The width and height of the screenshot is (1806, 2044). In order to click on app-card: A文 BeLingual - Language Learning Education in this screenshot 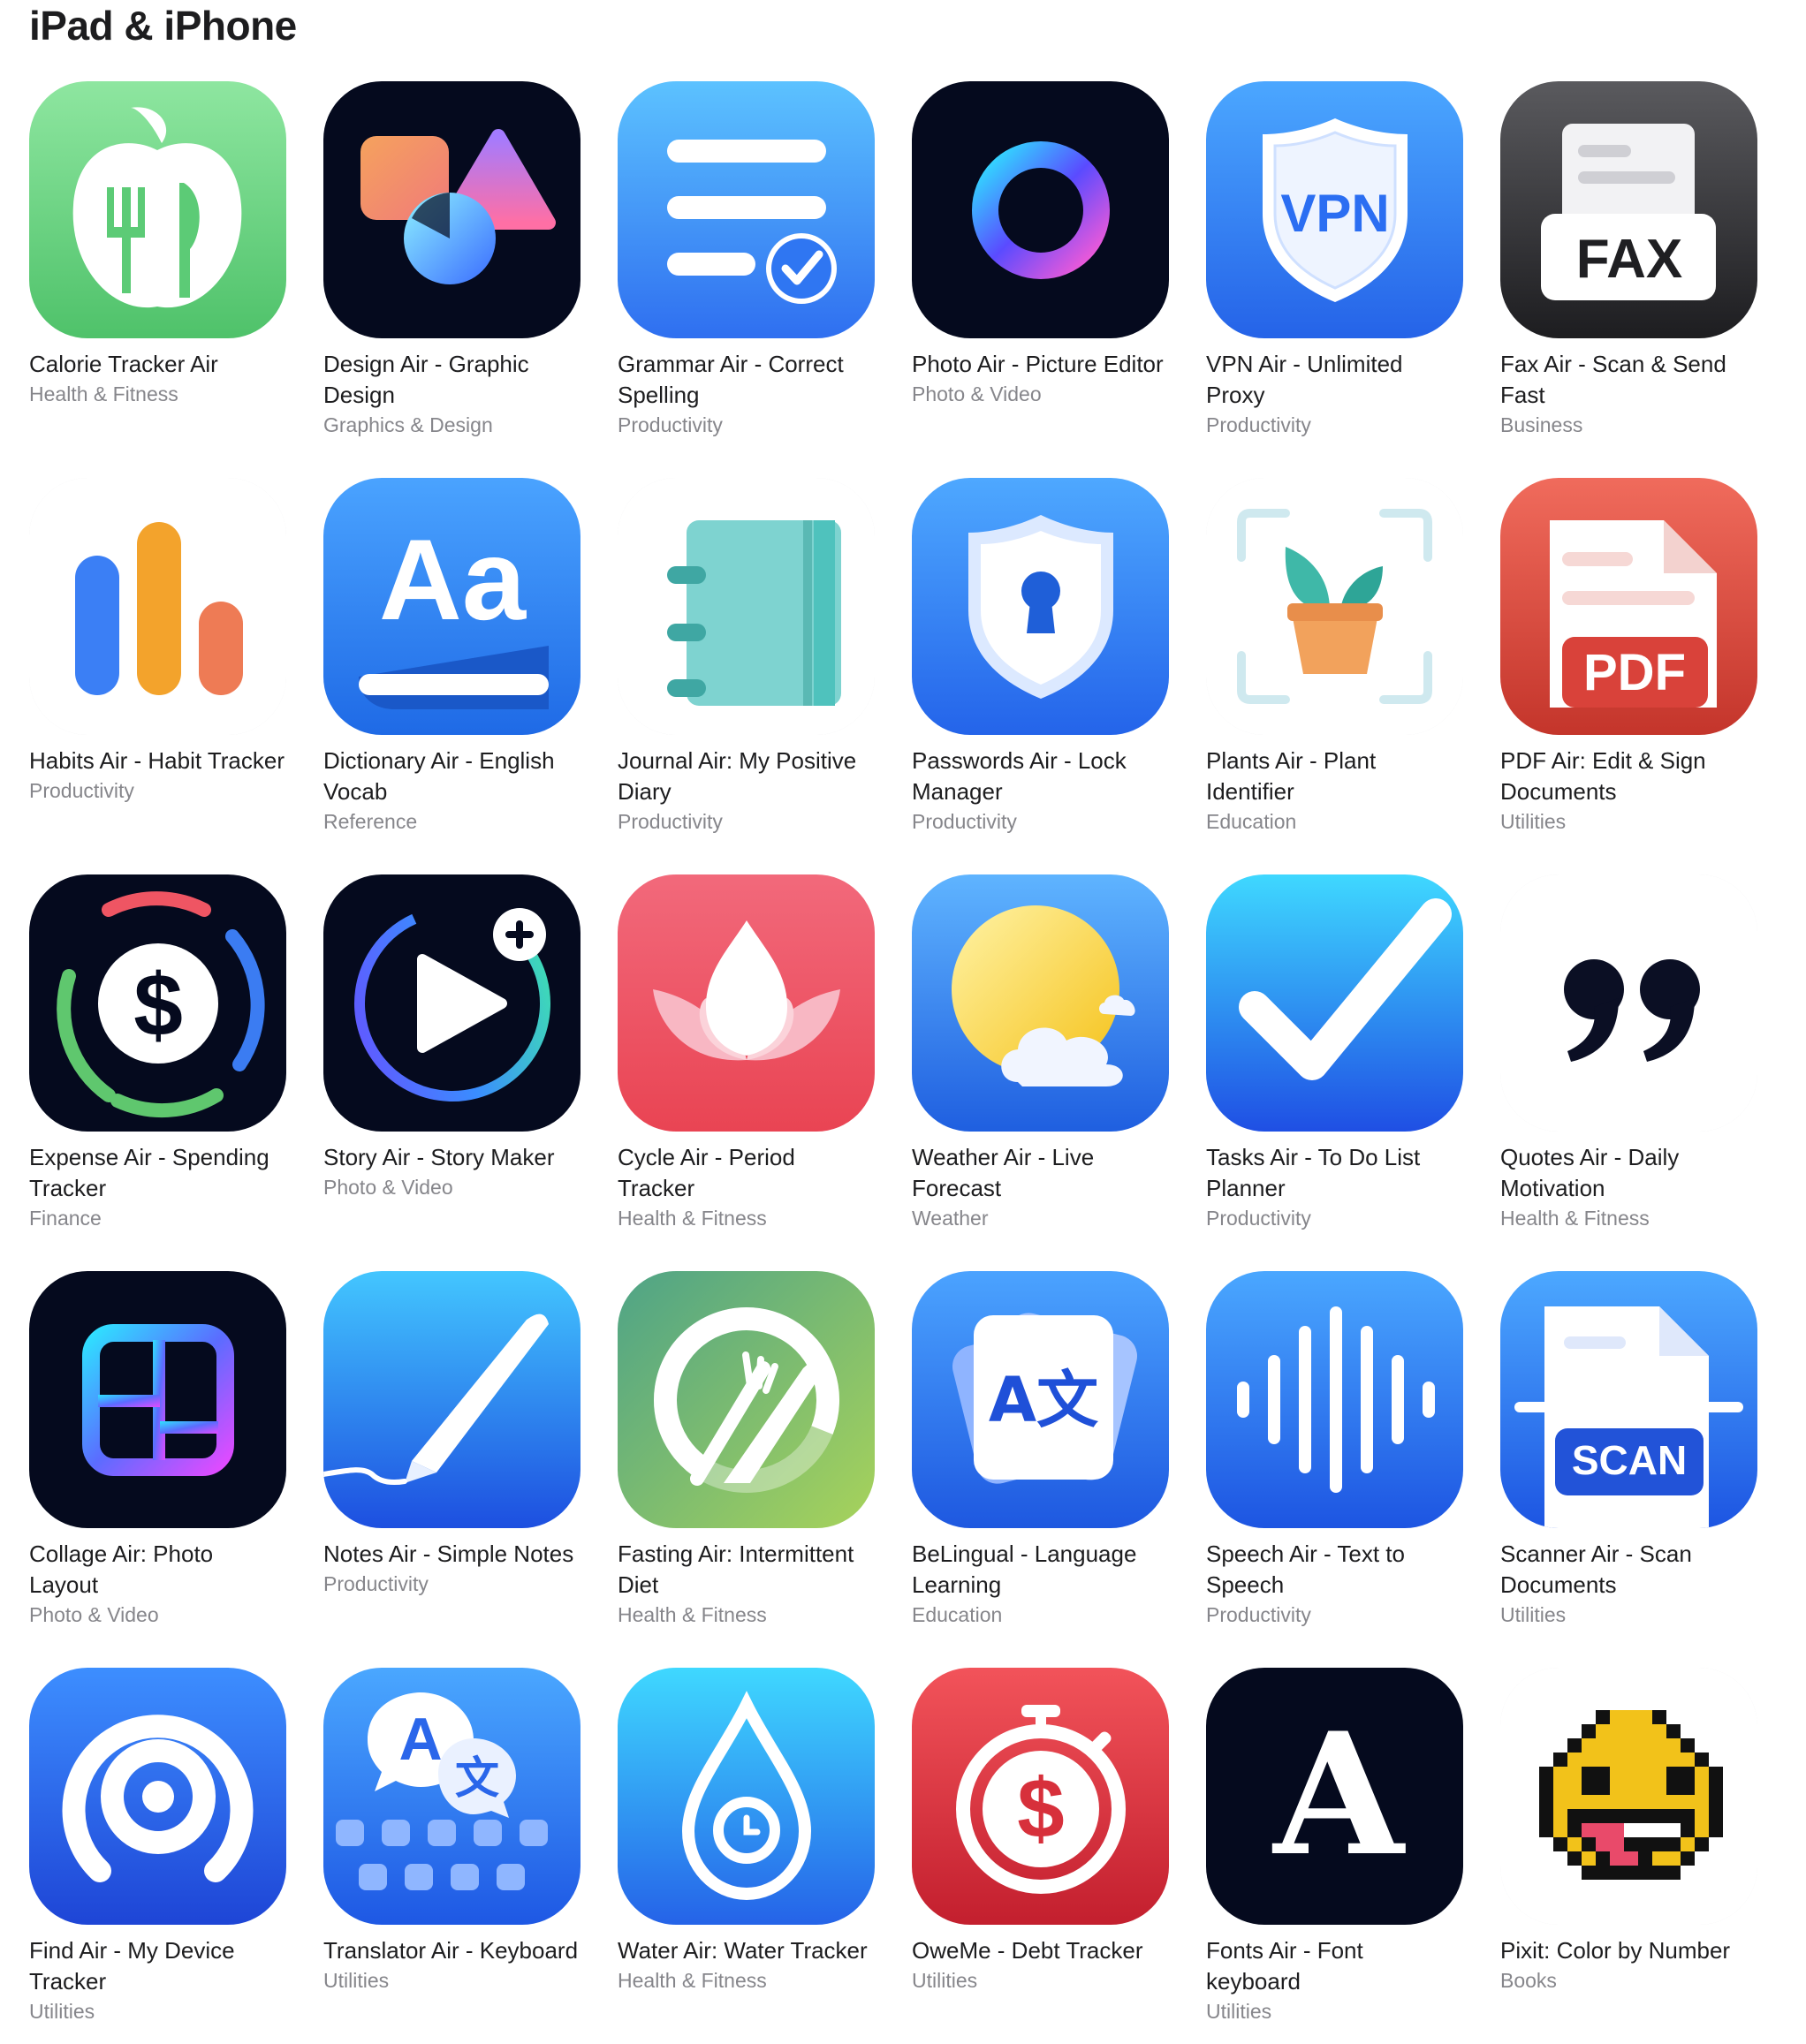, I will do `click(1040, 1469)`.